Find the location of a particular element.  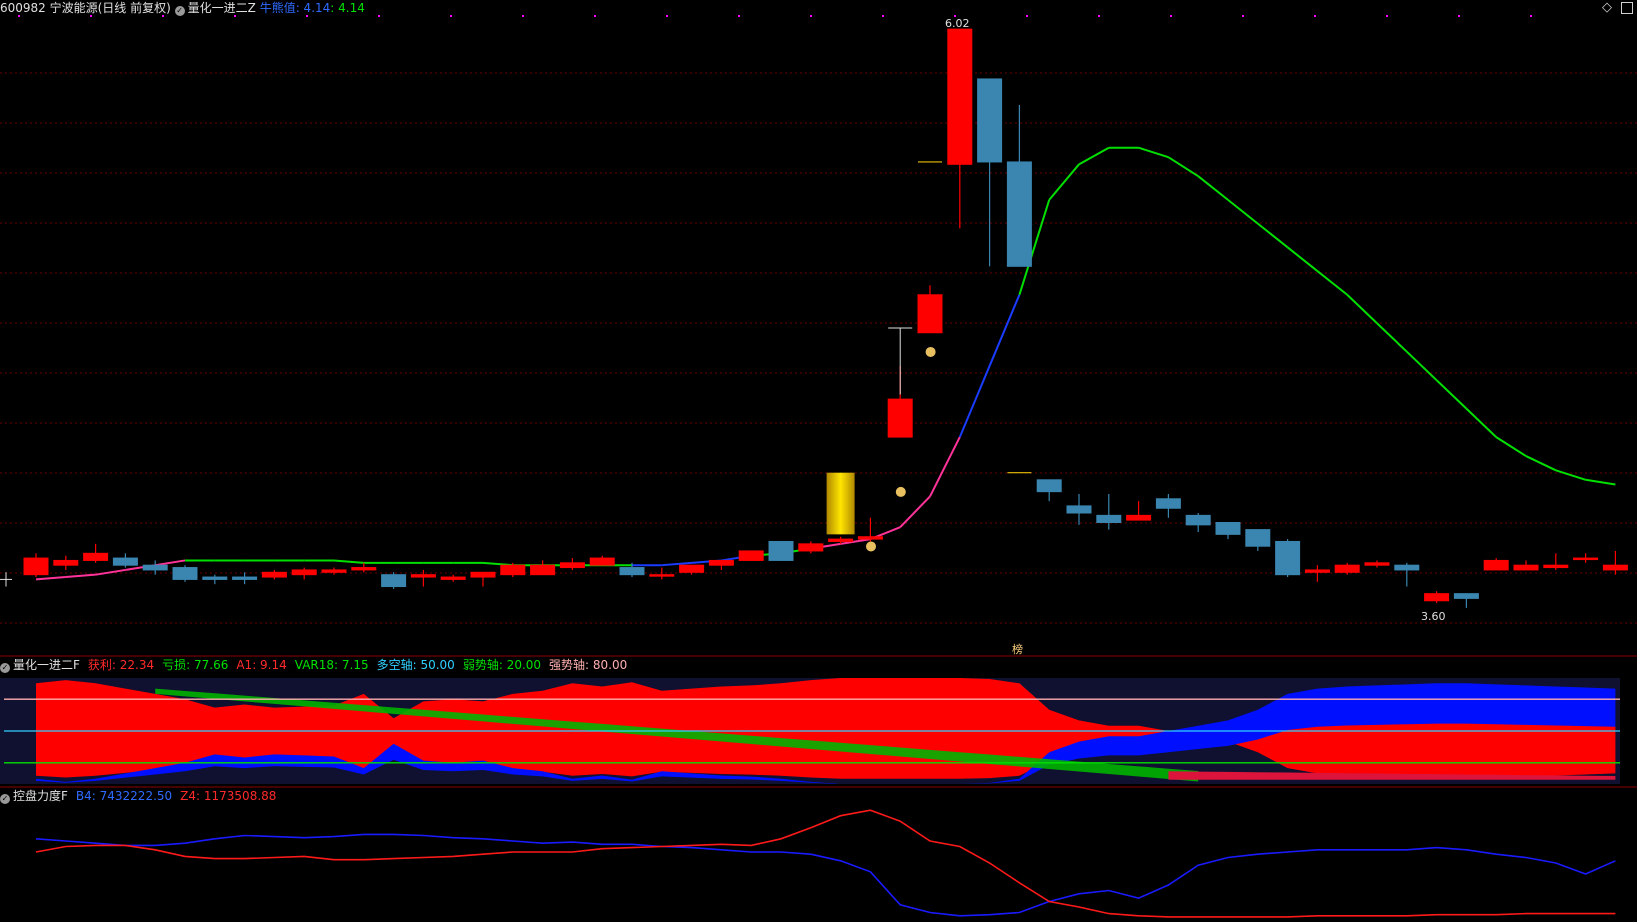

b4-line is located at coordinates (825, 875).